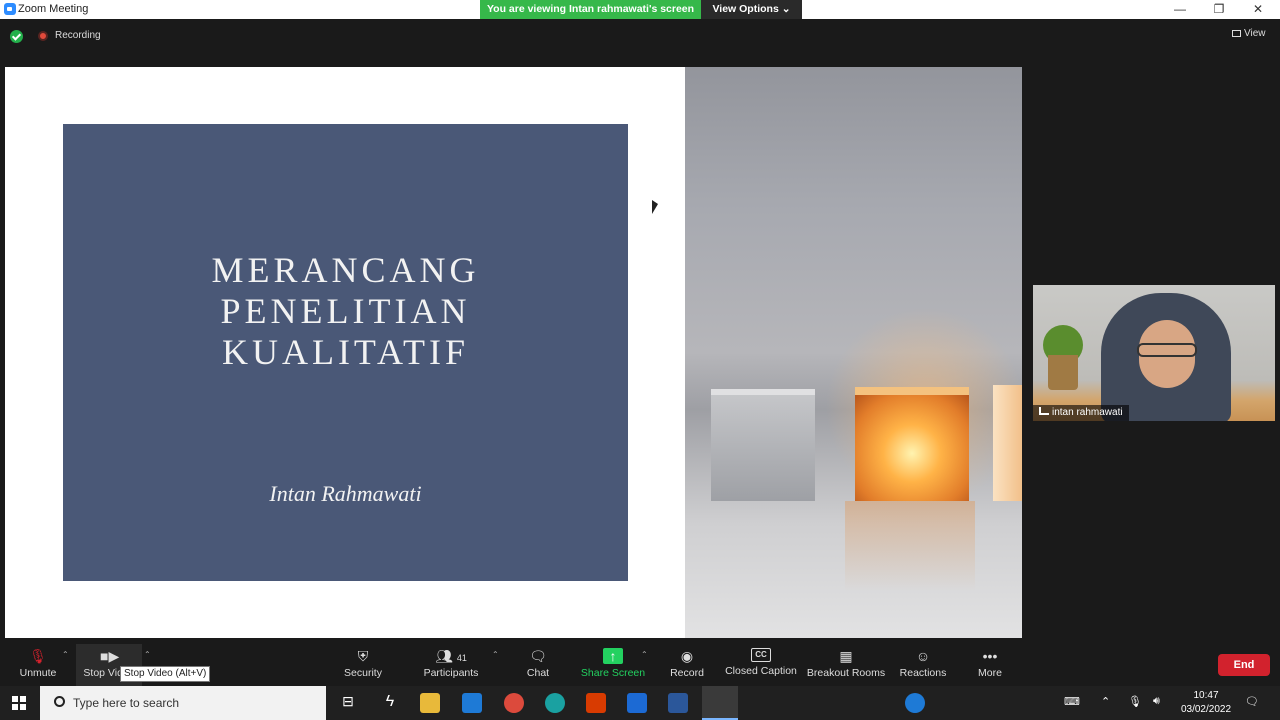  Describe the element at coordinates (590, 9) in the screenshot. I see `viewing-screen-banner: You are viewing Intan rahmawati's screen` at that location.